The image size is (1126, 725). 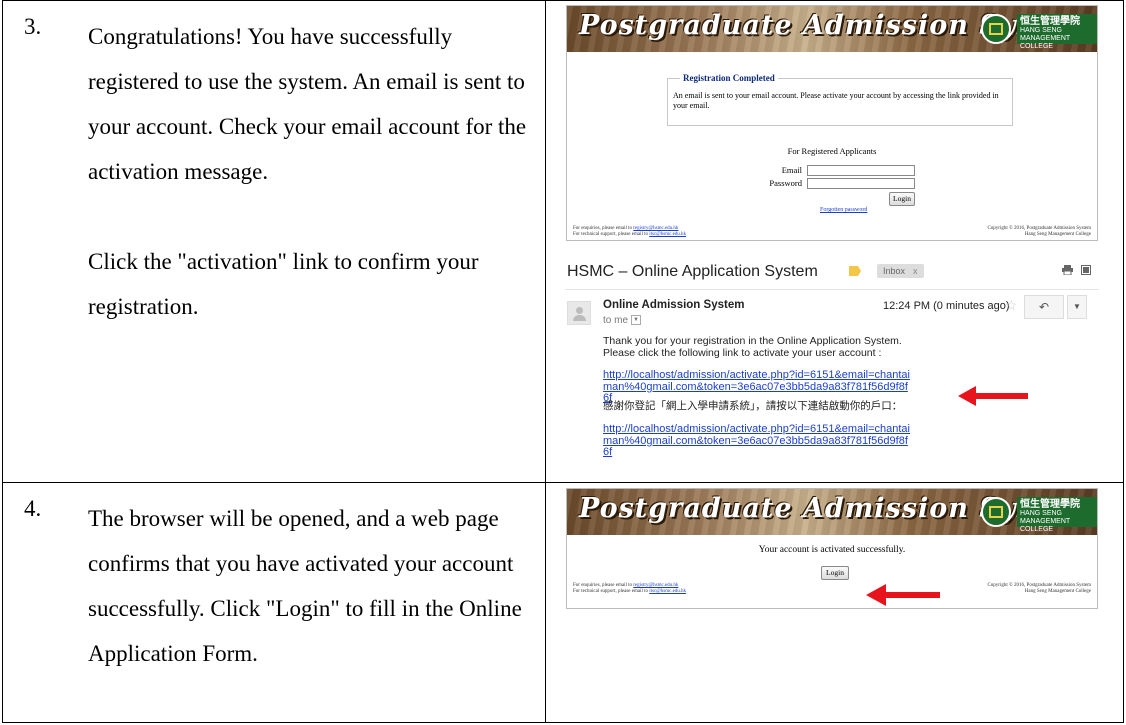 I want to click on print-icon, so click(x=1067, y=270).